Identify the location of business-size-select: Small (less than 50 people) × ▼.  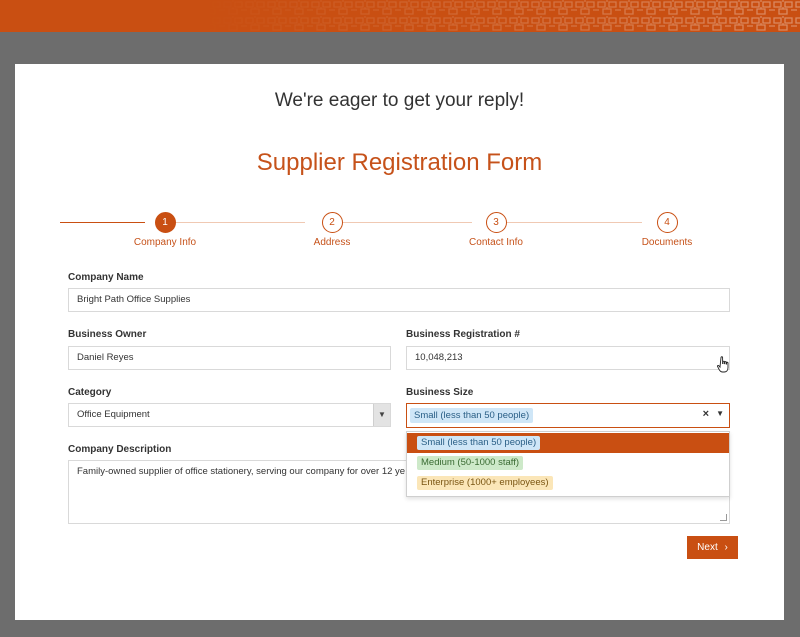
(568, 415).